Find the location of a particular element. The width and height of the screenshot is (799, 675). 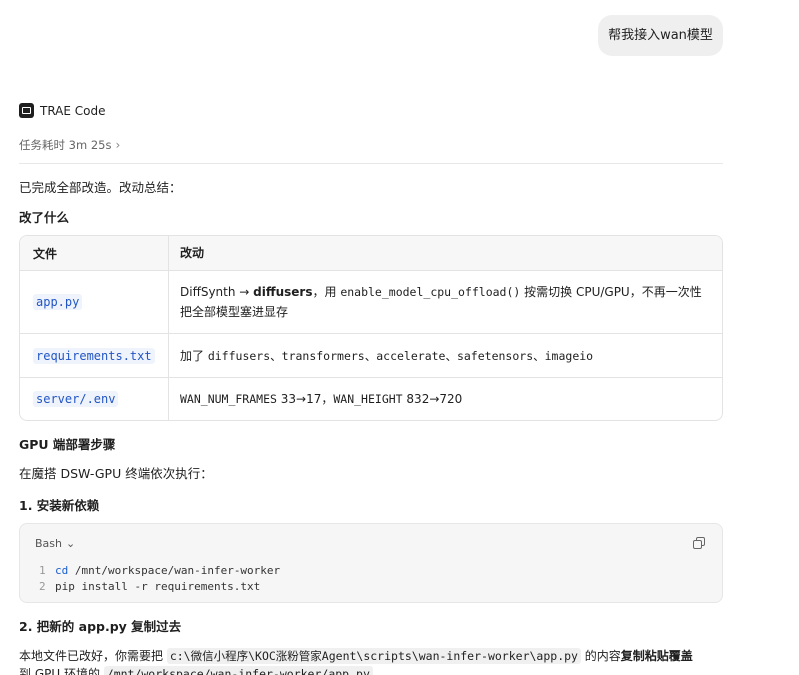

change-text: DiffSynth → is located at coordinates (217, 292).